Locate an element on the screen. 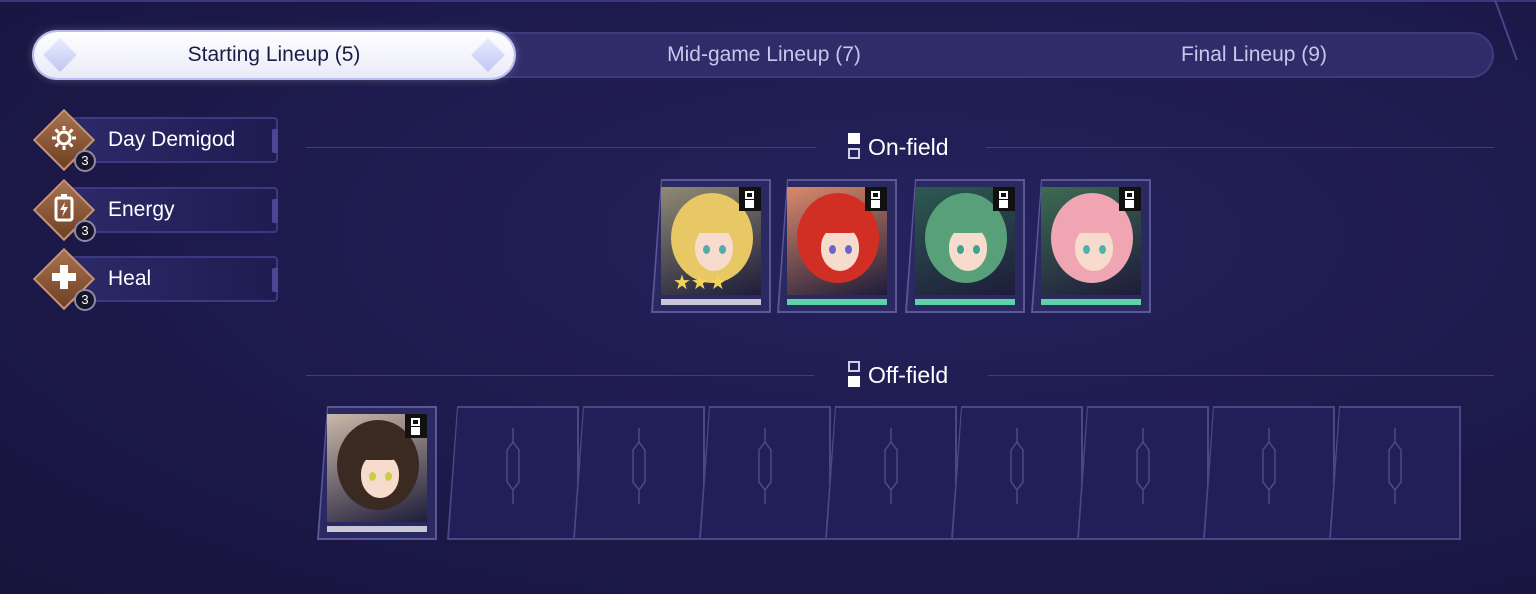 The height and width of the screenshot is (594, 1536). tab-label: Mid-game Lineup (7) is located at coordinates (764, 54).